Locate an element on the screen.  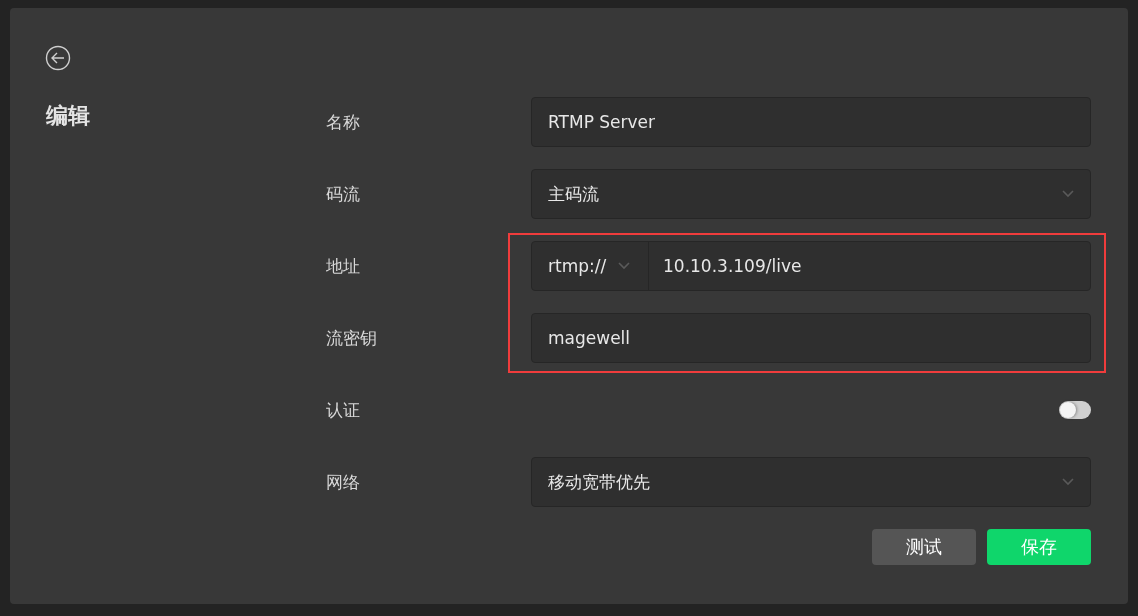
dropdown: 移动宽带优先 is located at coordinates (811, 482).